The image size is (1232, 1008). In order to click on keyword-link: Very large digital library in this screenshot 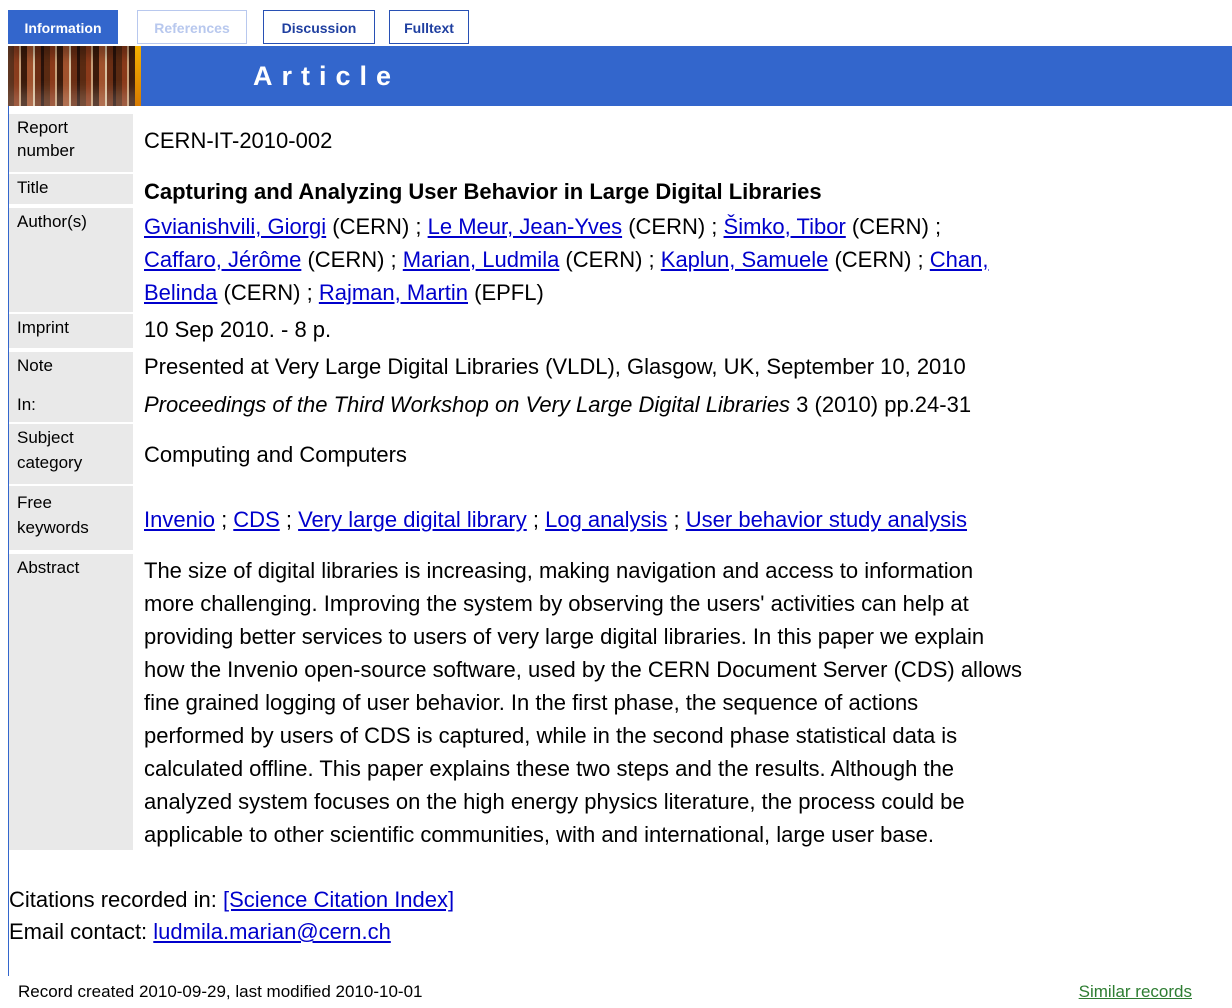, I will do `click(412, 519)`.